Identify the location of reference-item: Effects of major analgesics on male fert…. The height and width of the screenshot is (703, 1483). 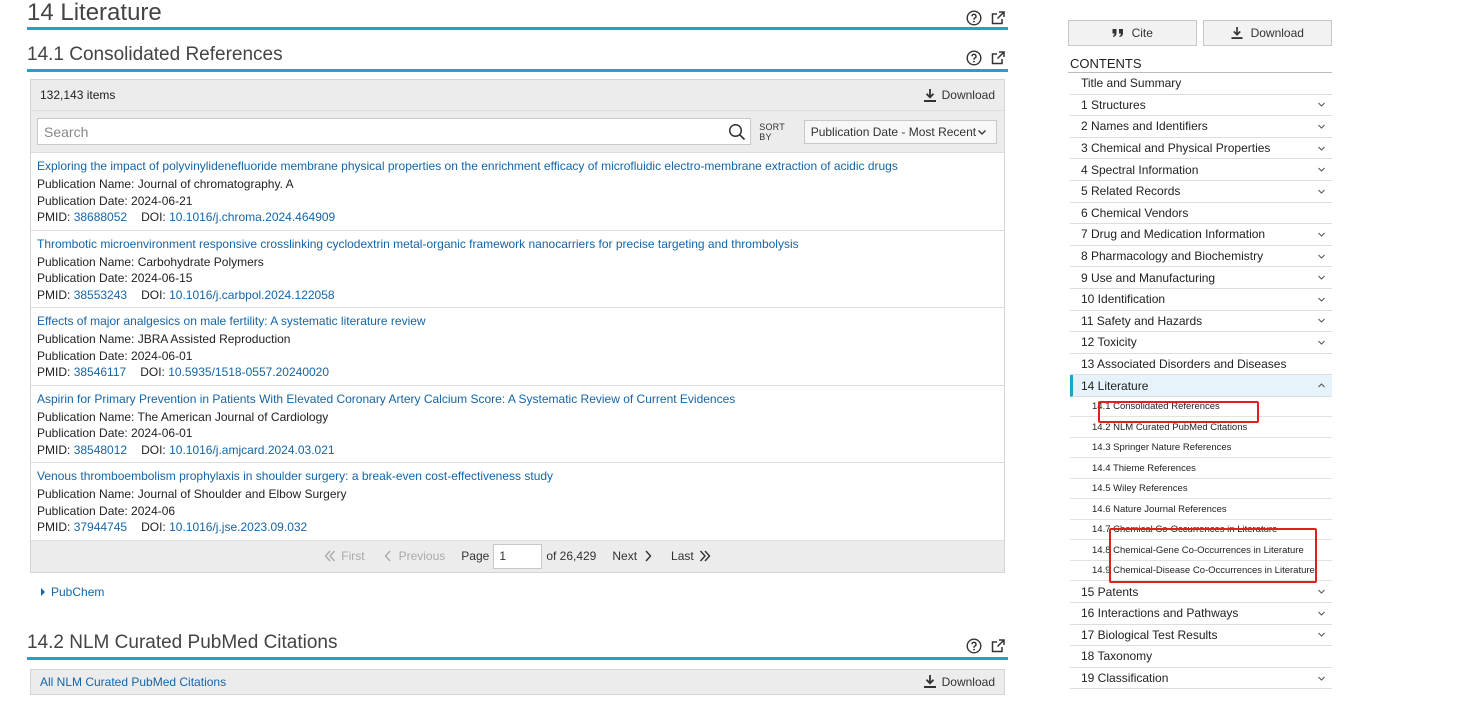
(517, 346).